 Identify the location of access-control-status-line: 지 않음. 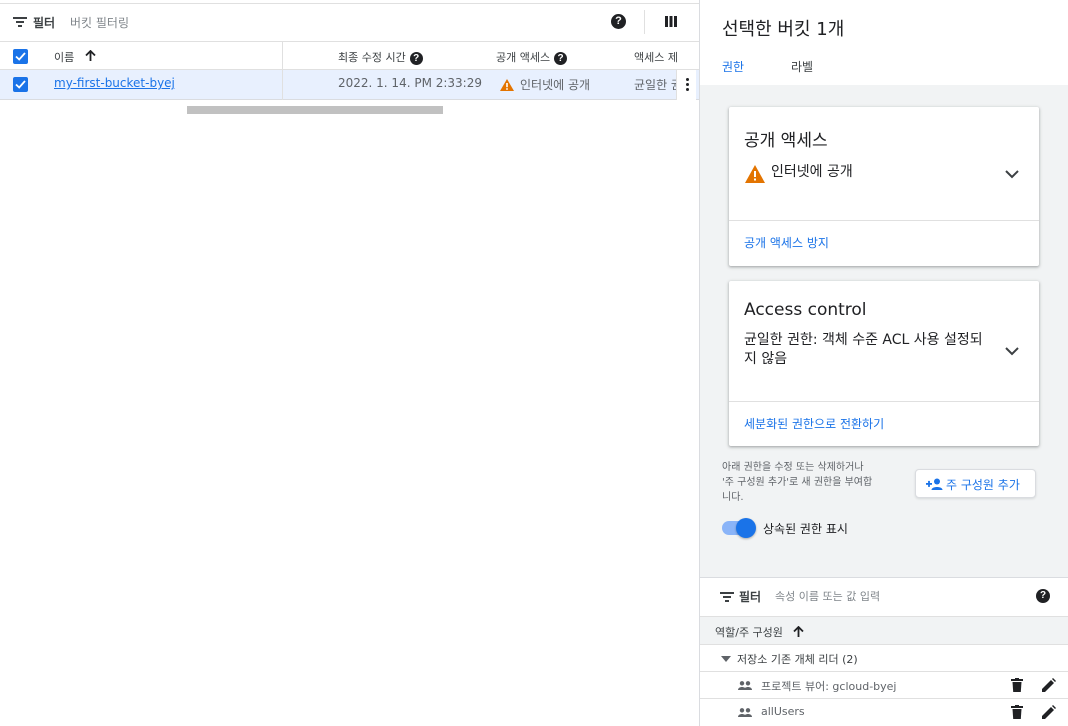
(766, 359).